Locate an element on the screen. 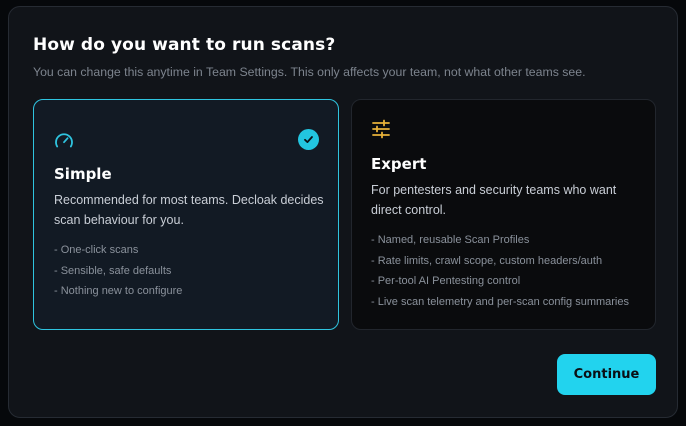 The height and width of the screenshot is (426, 686). dialog-title: How do you want to run scans? is located at coordinates (184, 45).